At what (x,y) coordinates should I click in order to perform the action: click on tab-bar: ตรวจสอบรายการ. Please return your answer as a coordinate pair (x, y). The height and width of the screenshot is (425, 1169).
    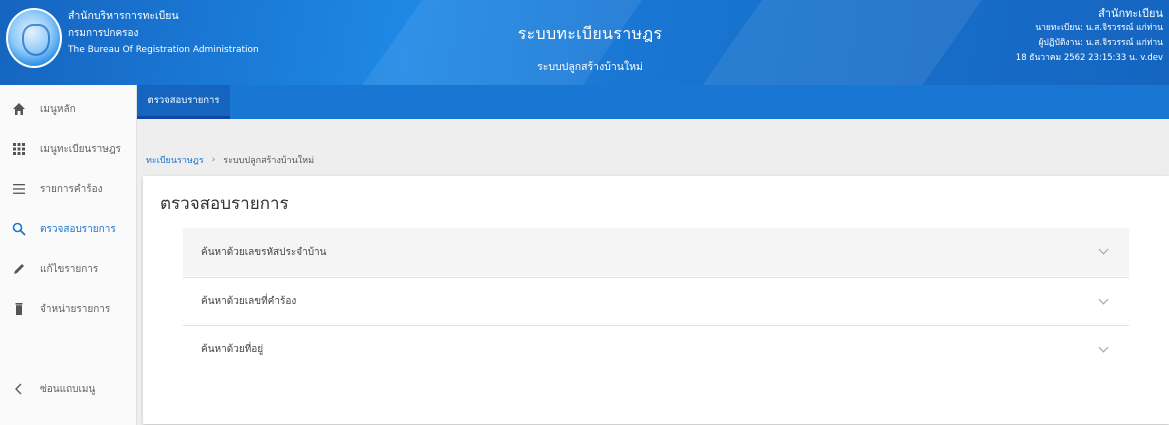
    Looking at the image, I should click on (653, 102).